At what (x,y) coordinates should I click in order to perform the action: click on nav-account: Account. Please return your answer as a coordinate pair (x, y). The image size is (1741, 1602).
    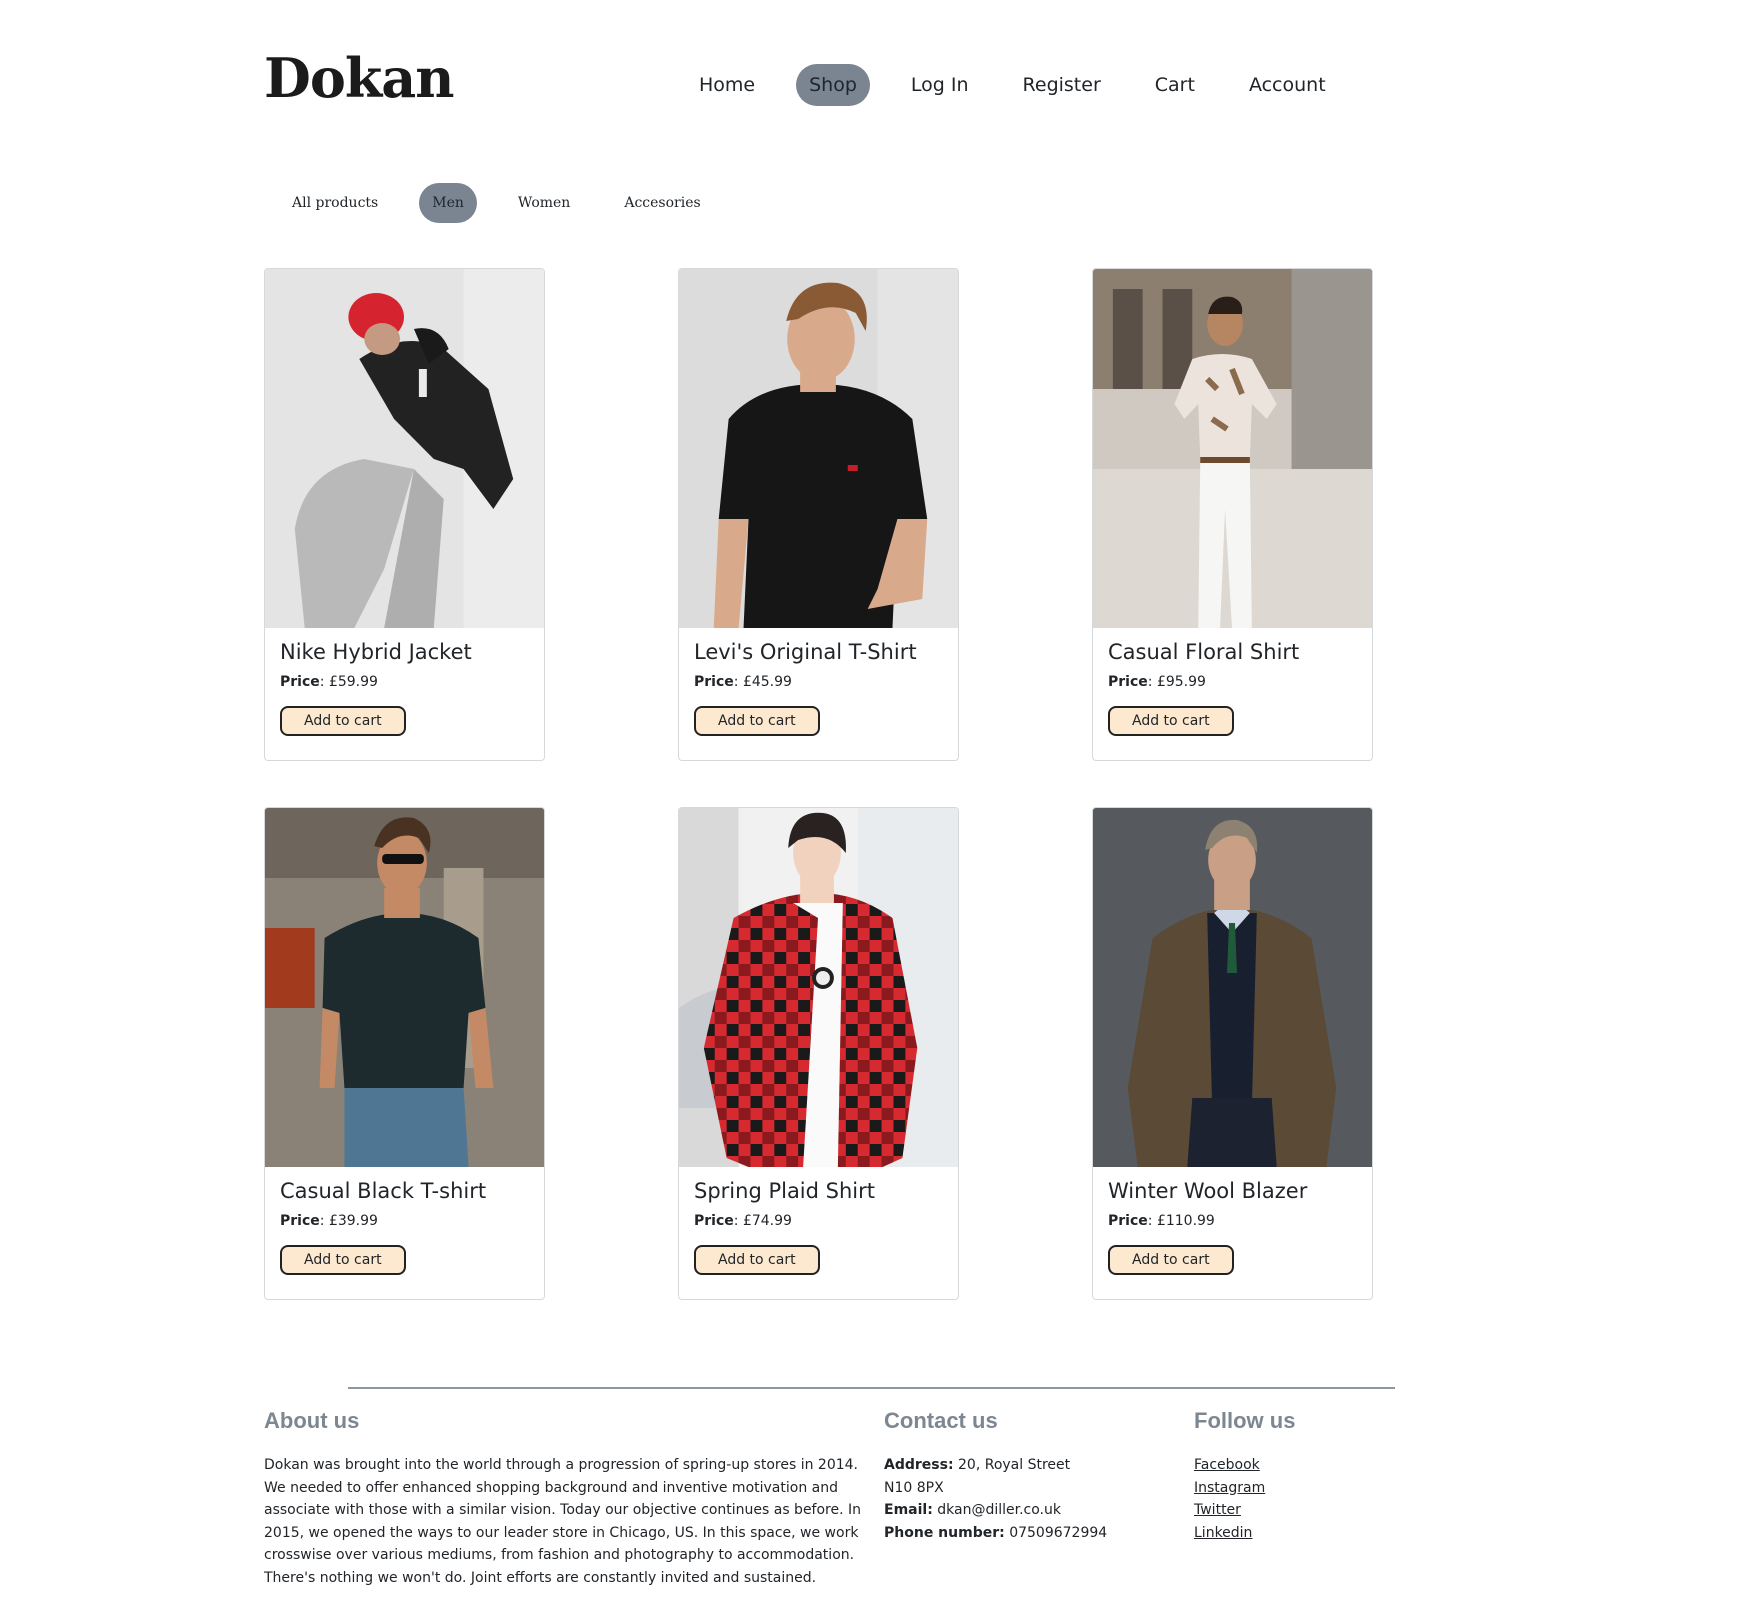
    Looking at the image, I should click on (1287, 85).